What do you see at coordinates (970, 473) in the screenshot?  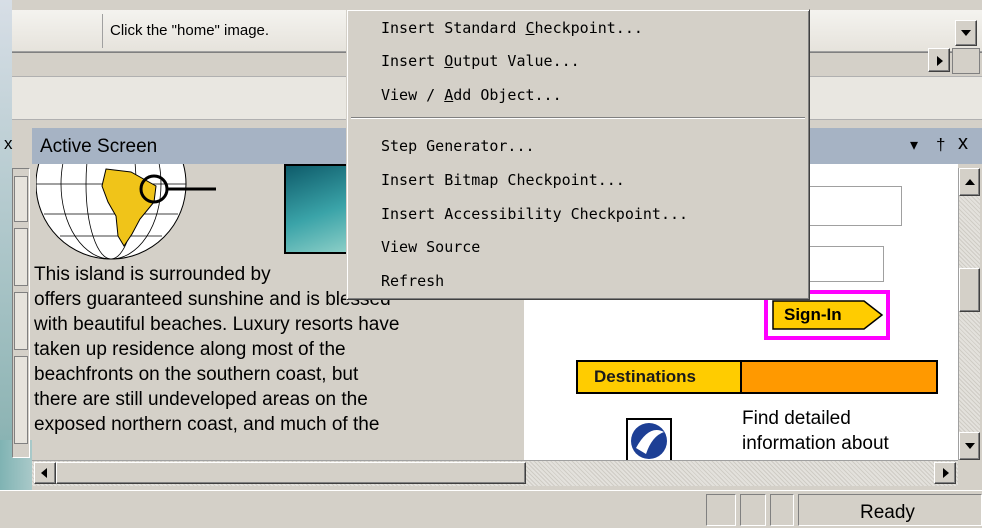 I see `scroll-corner` at bounding box center [970, 473].